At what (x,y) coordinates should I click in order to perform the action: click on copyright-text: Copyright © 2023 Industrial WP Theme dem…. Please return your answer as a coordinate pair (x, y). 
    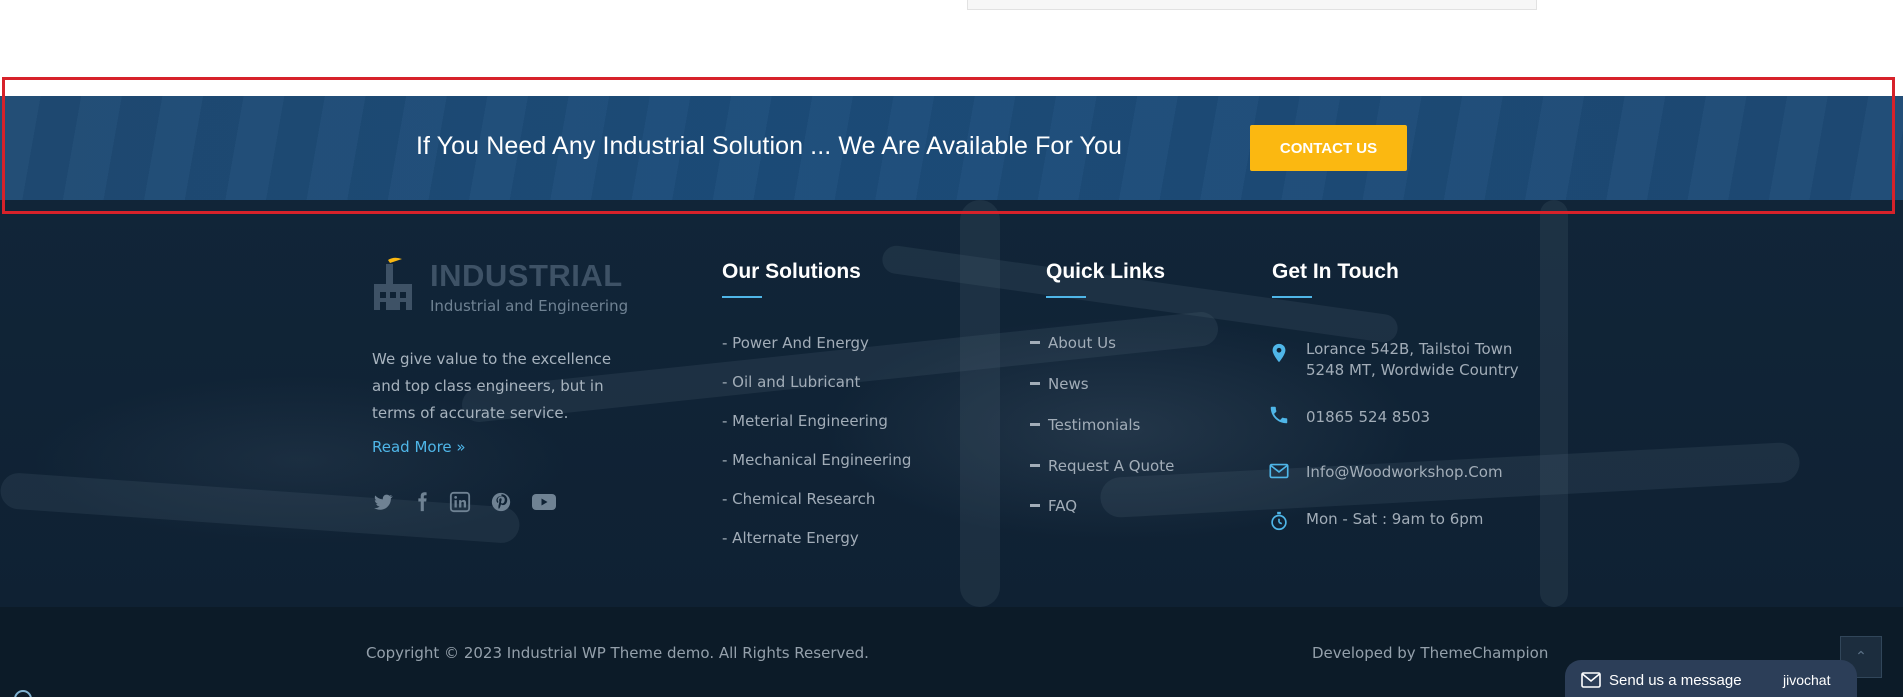
    Looking at the image, I should click on (617, 653).